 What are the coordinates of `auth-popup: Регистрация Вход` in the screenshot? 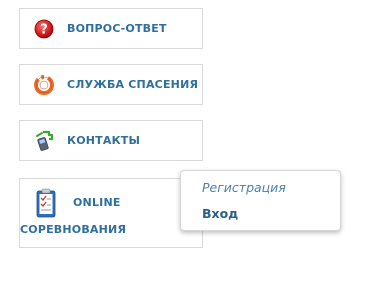 It's located at (260, 200).